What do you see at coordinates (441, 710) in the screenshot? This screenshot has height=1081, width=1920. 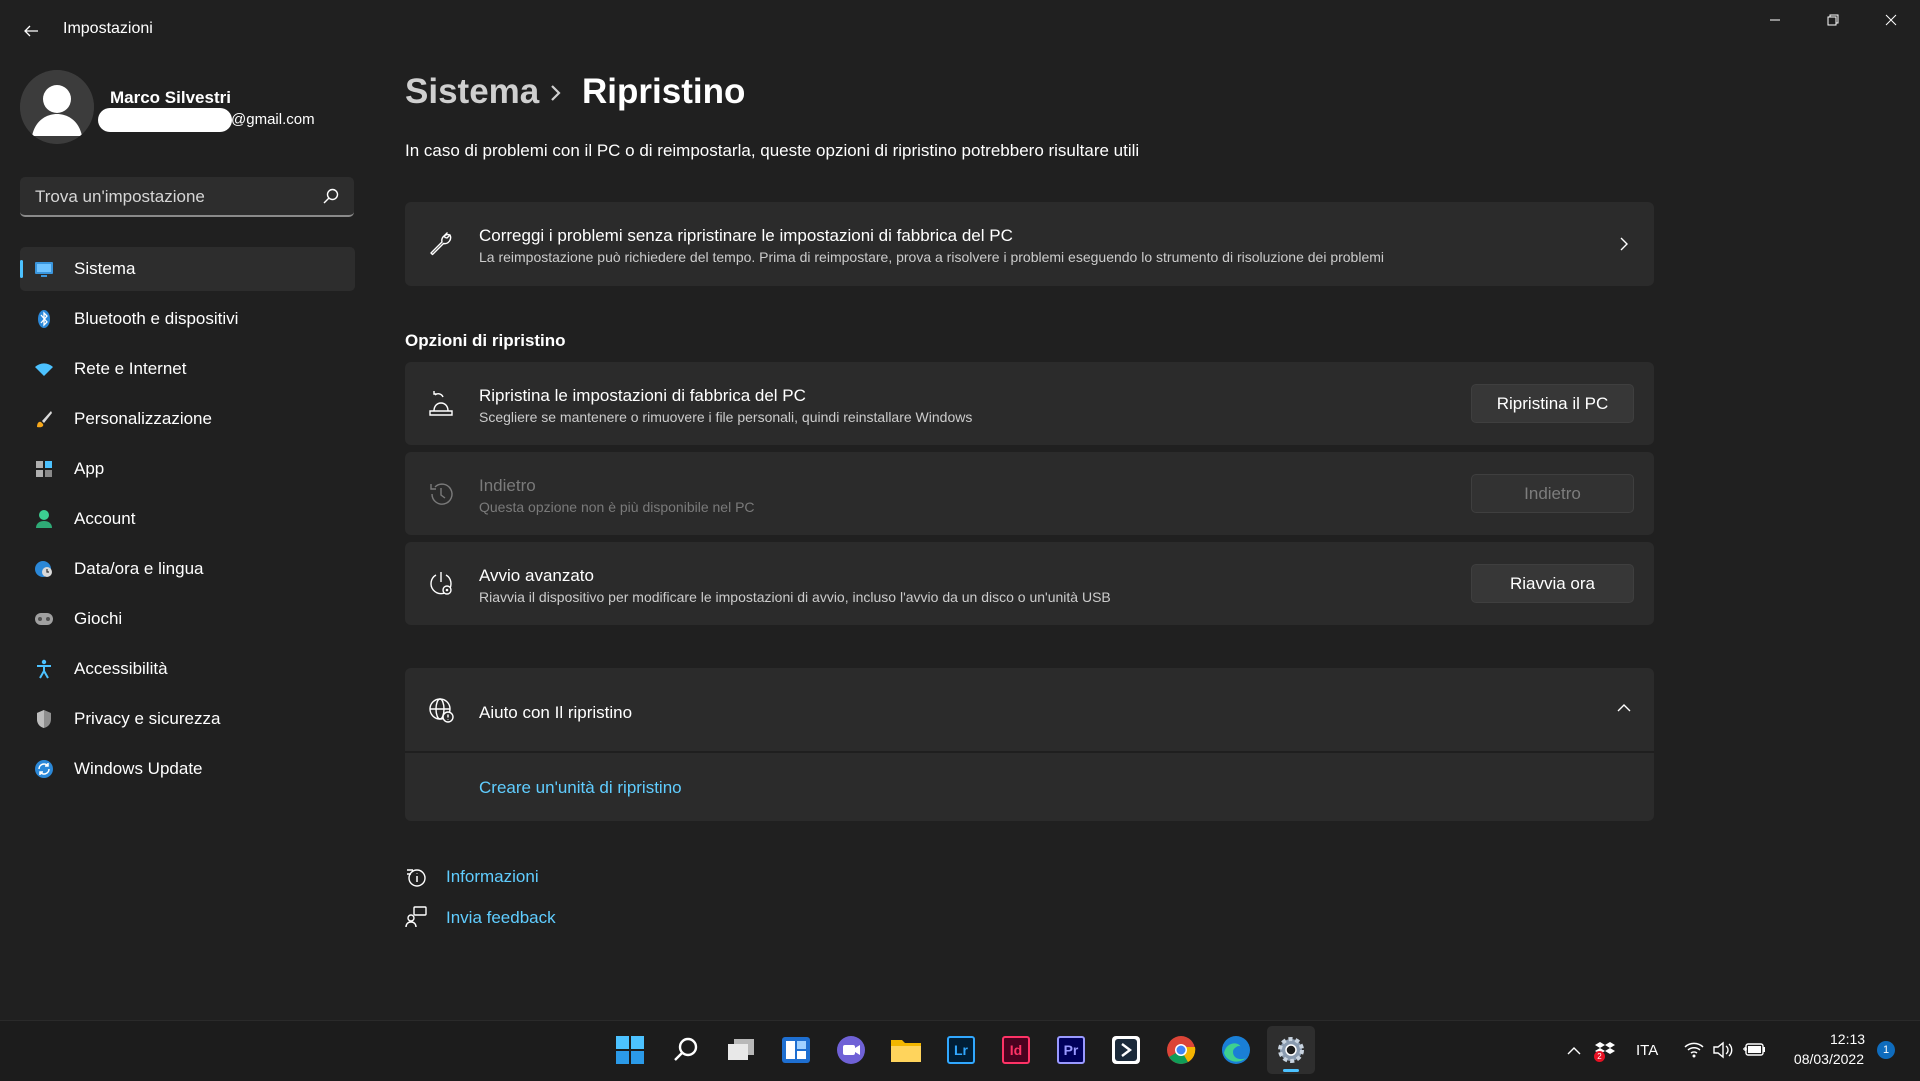 I see `globe-help-icon` at bounding box center [441, 710].